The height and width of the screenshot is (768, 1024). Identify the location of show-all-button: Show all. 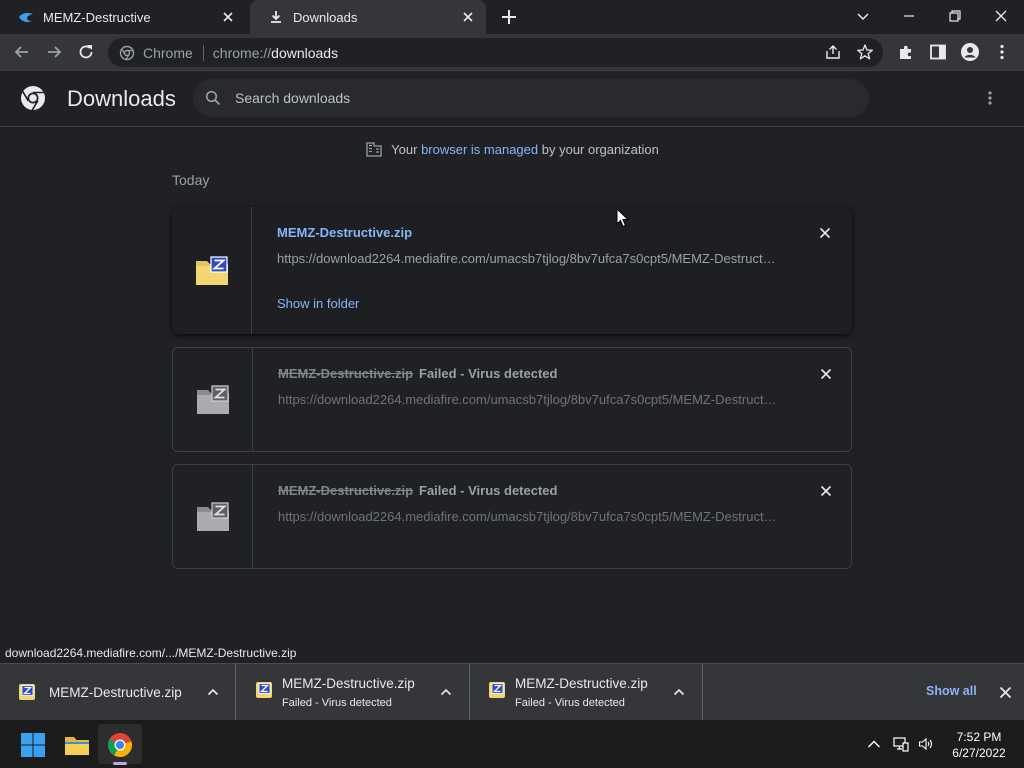
(951, 691).